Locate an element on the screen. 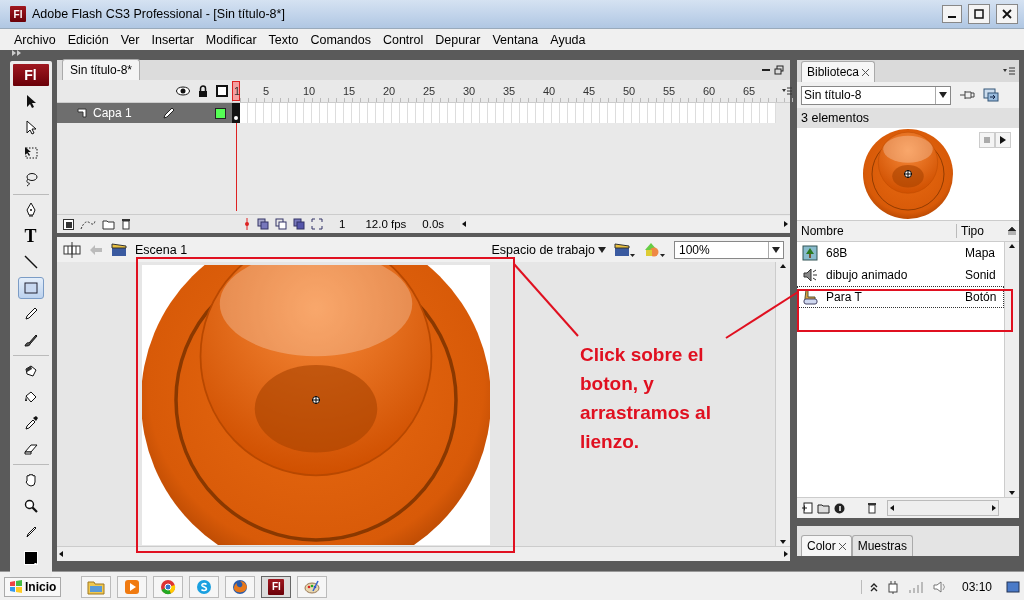 The width and height of the screenshot is (1024, 600). play-button is located at coordinates (1003, 140).